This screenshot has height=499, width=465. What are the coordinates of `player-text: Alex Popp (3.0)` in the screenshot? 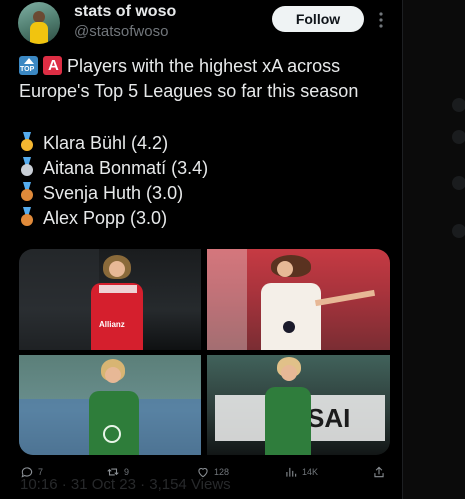 It's located at (105, 218).